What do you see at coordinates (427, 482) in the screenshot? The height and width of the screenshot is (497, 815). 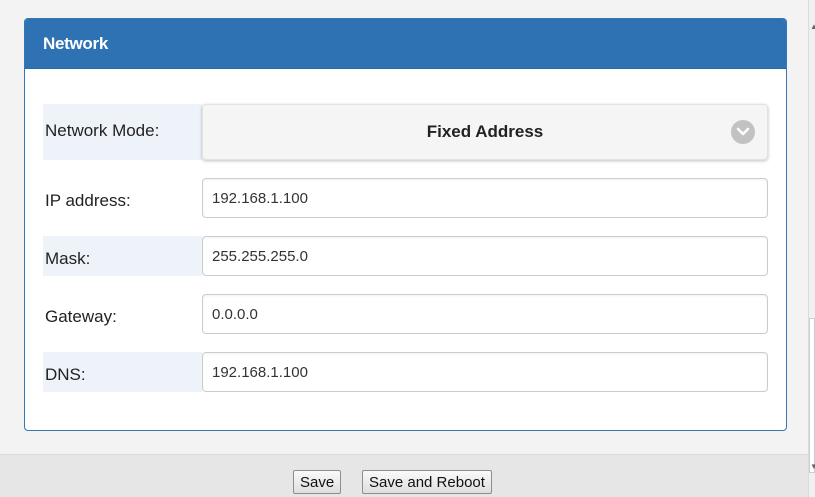 I see `save-and-reboot-button: Save and Reboot` at bounding box center [427, 482].